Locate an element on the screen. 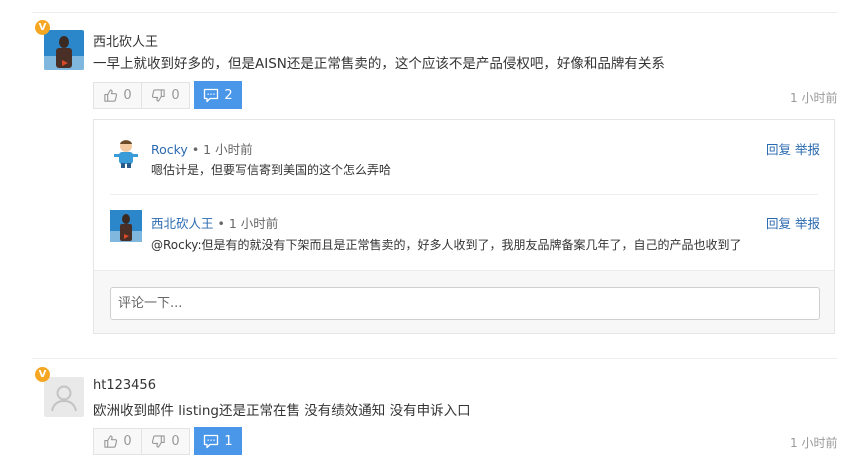  comment-username: ht123456 is located at coordinates (124, 385).